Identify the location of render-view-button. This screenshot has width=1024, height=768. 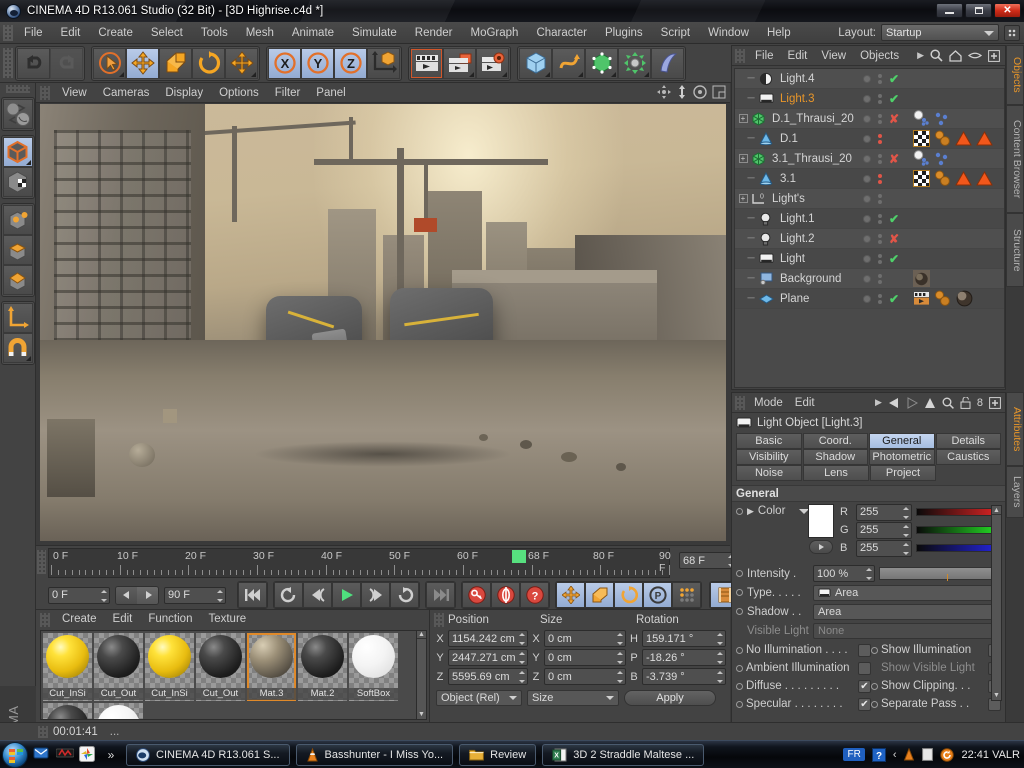
(426, 63).